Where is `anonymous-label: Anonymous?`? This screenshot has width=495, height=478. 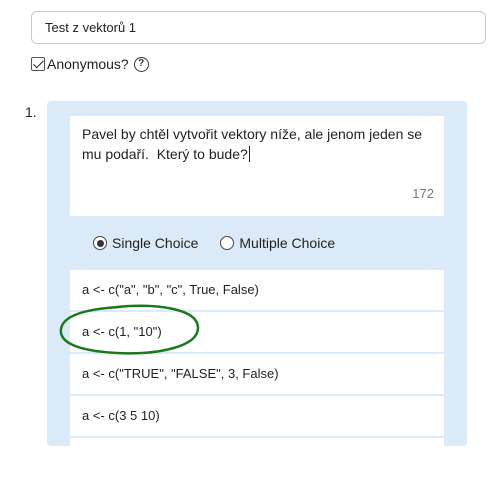 anonymous-label: Anonymous? is located at coordinates (88, 64).